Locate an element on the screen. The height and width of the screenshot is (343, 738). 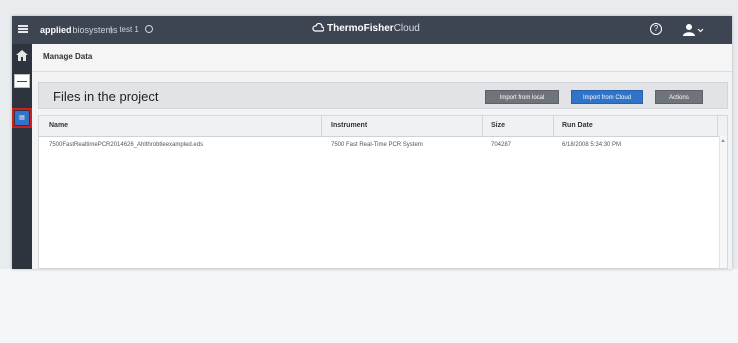
brand-logo-bold: applied is located at coordinates (56, 30).